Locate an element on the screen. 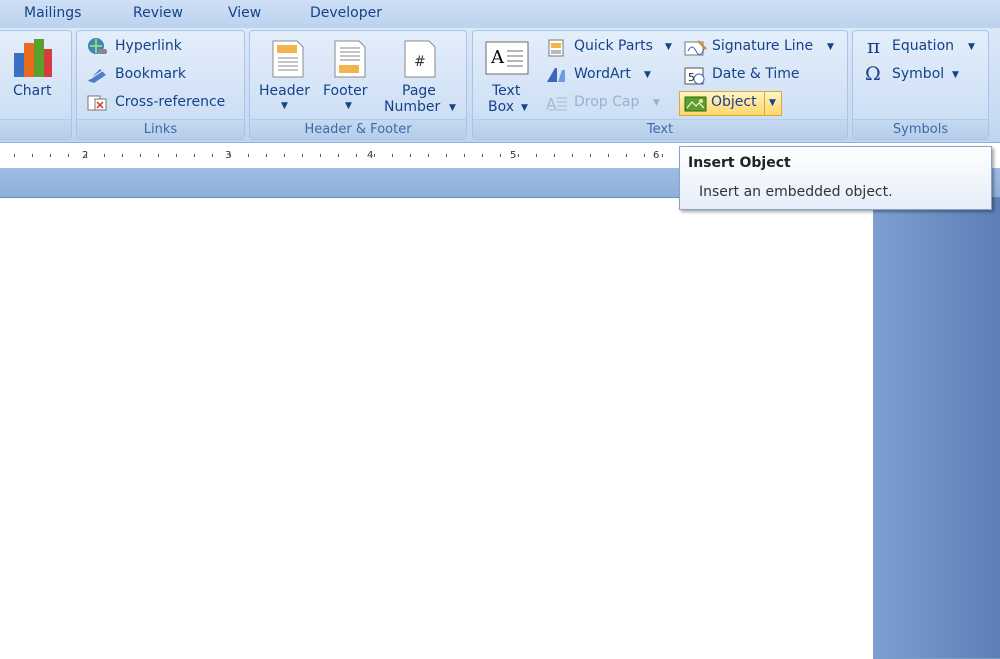 Image resolution: width=1000 pixels, height=659 pixels. group-label-header-footer: Header & Footer is located at coordinates (358, 129).